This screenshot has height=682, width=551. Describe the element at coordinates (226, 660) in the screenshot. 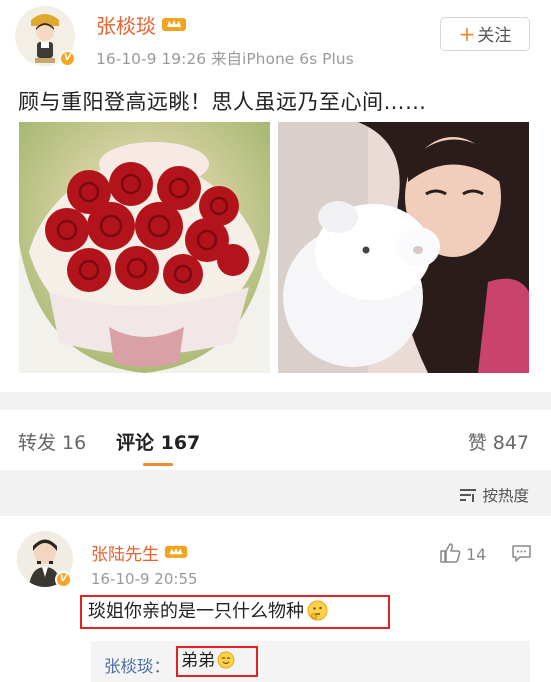

I see `smile-emoji` at that location.